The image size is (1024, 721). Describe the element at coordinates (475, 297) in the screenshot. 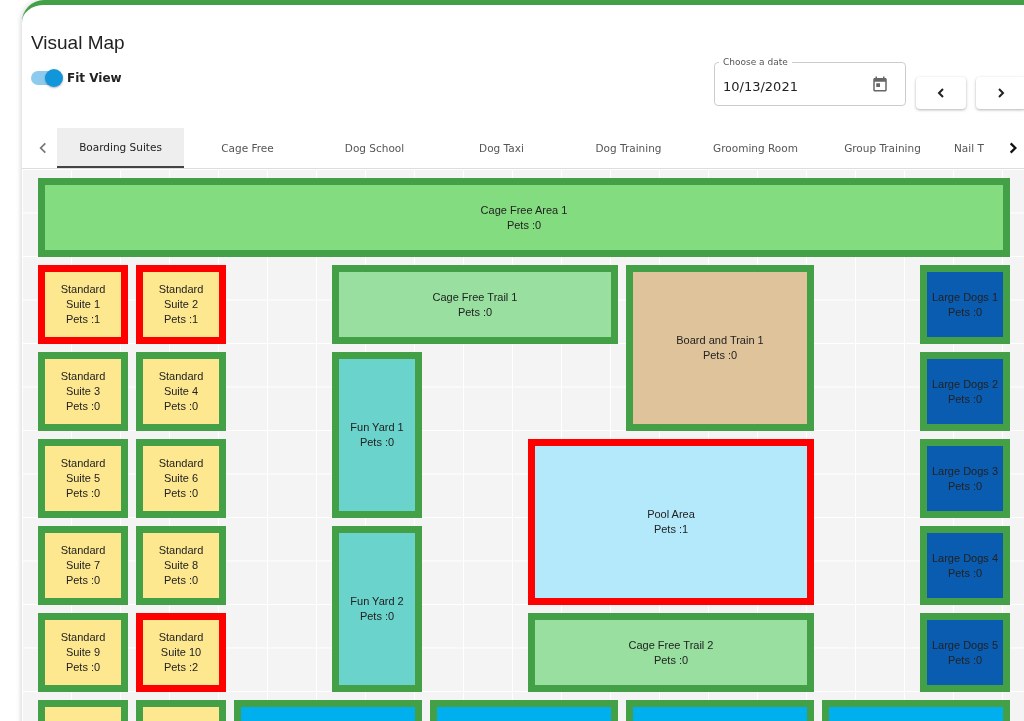

I see `room-name: Cage Free Trail 1` at that location.